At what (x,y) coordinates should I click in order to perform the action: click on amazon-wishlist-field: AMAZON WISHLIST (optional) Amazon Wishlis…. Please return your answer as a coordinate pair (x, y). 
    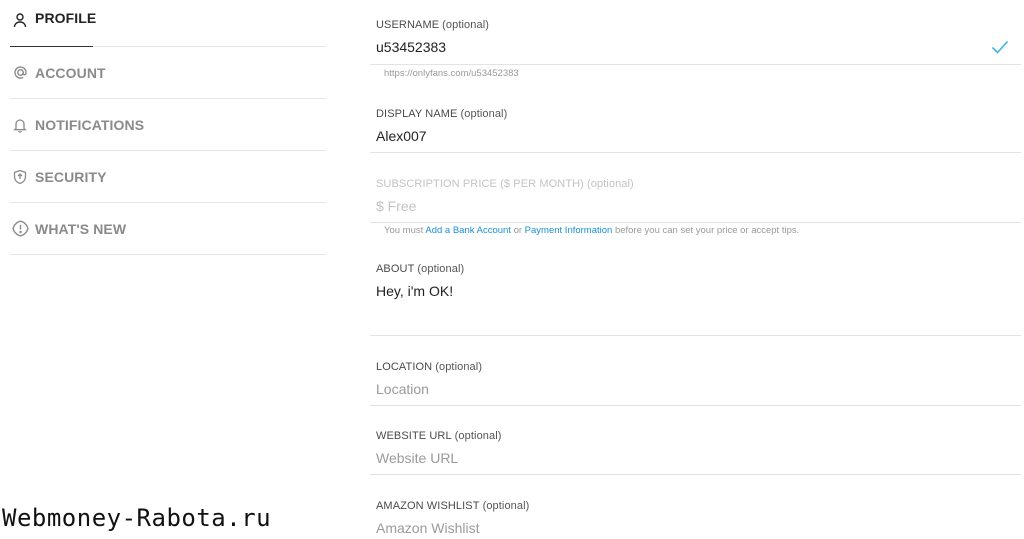
    Looking at the image, I should click on (695, 507).